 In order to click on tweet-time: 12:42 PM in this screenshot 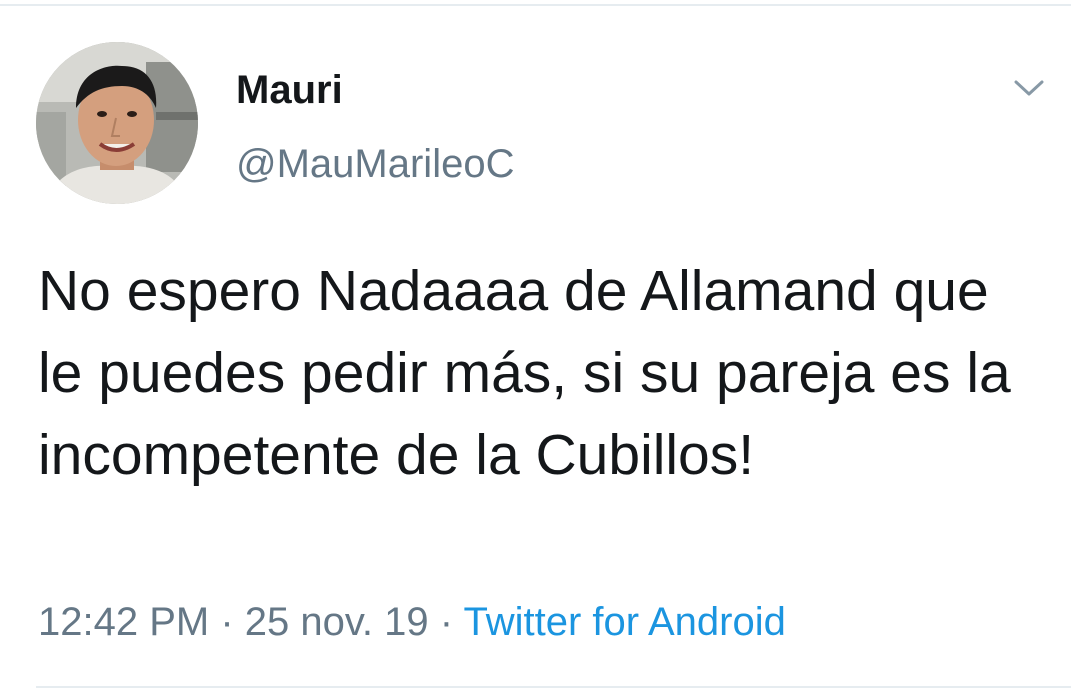, I will do `click(123, 622)`.